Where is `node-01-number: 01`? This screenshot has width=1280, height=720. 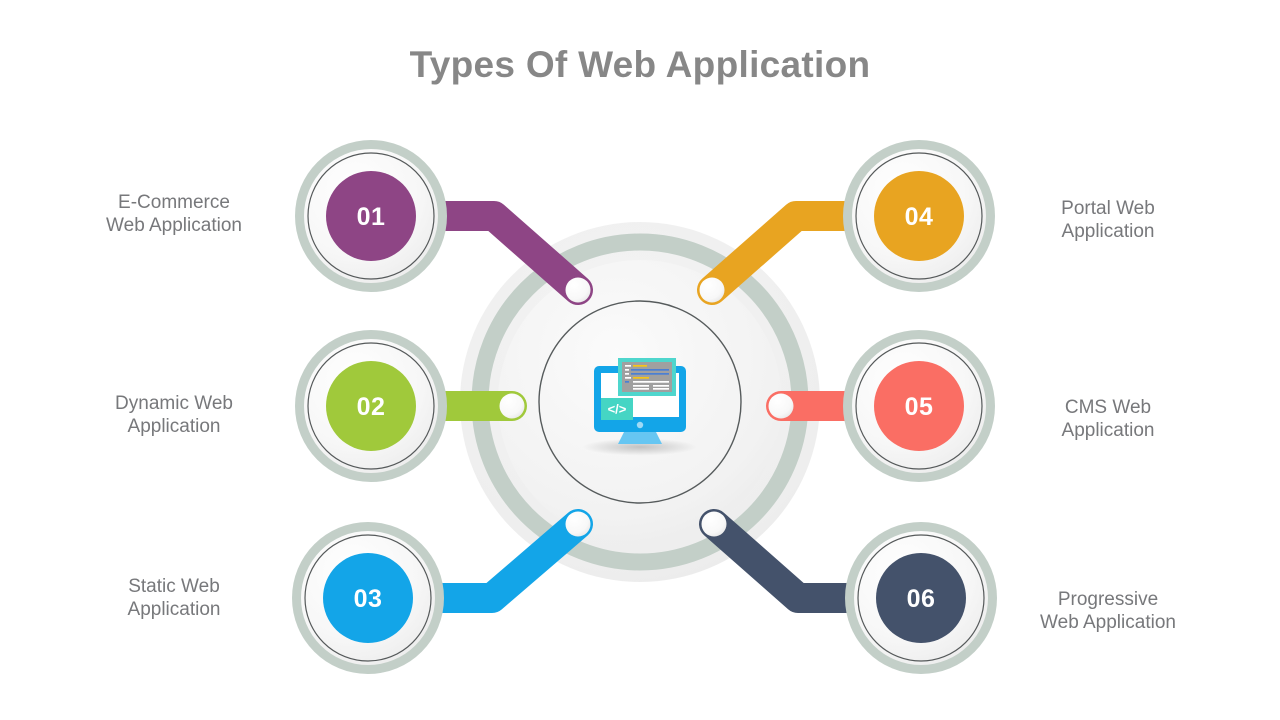 node-01-number: 01 is located at coordinates (371, 217).